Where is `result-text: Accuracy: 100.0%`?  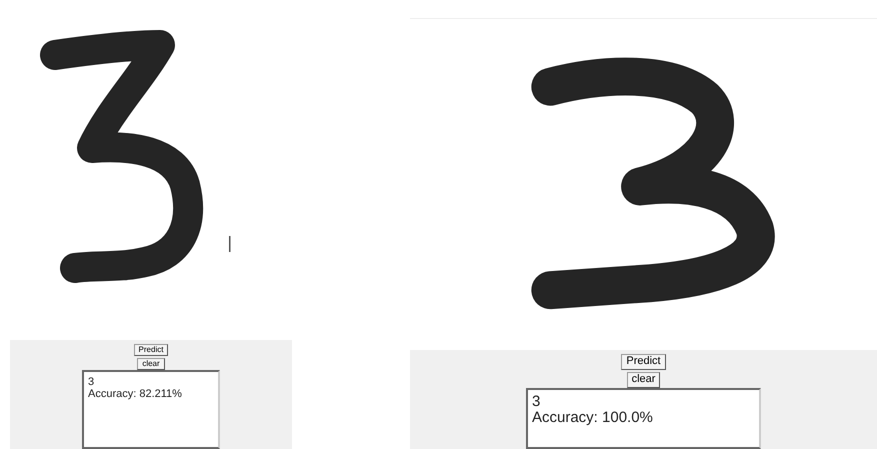
result-text: Accuracy: 100.0% is located at coordinates (593, 418).